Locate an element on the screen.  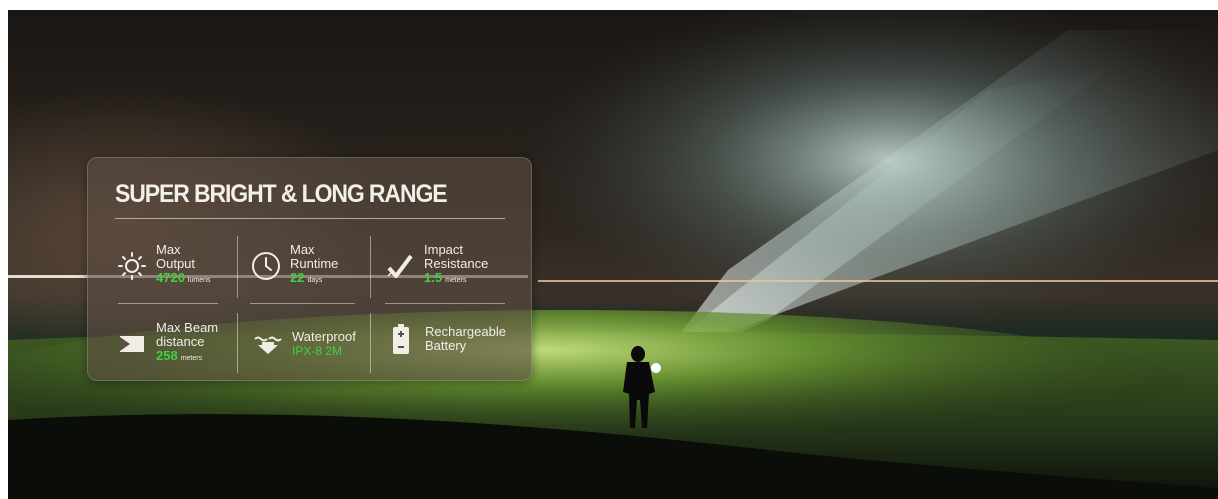
feature-max-beam-distance: Max Beam distance 258 meters is located at coordinates (167, 343).